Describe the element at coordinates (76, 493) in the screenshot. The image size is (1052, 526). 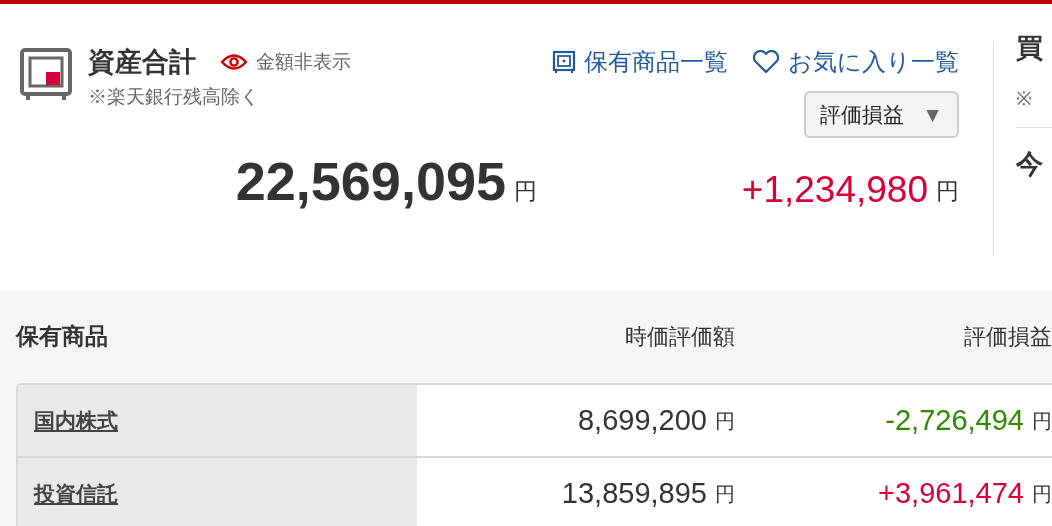
I see `category-link: 投資信託` at that location.